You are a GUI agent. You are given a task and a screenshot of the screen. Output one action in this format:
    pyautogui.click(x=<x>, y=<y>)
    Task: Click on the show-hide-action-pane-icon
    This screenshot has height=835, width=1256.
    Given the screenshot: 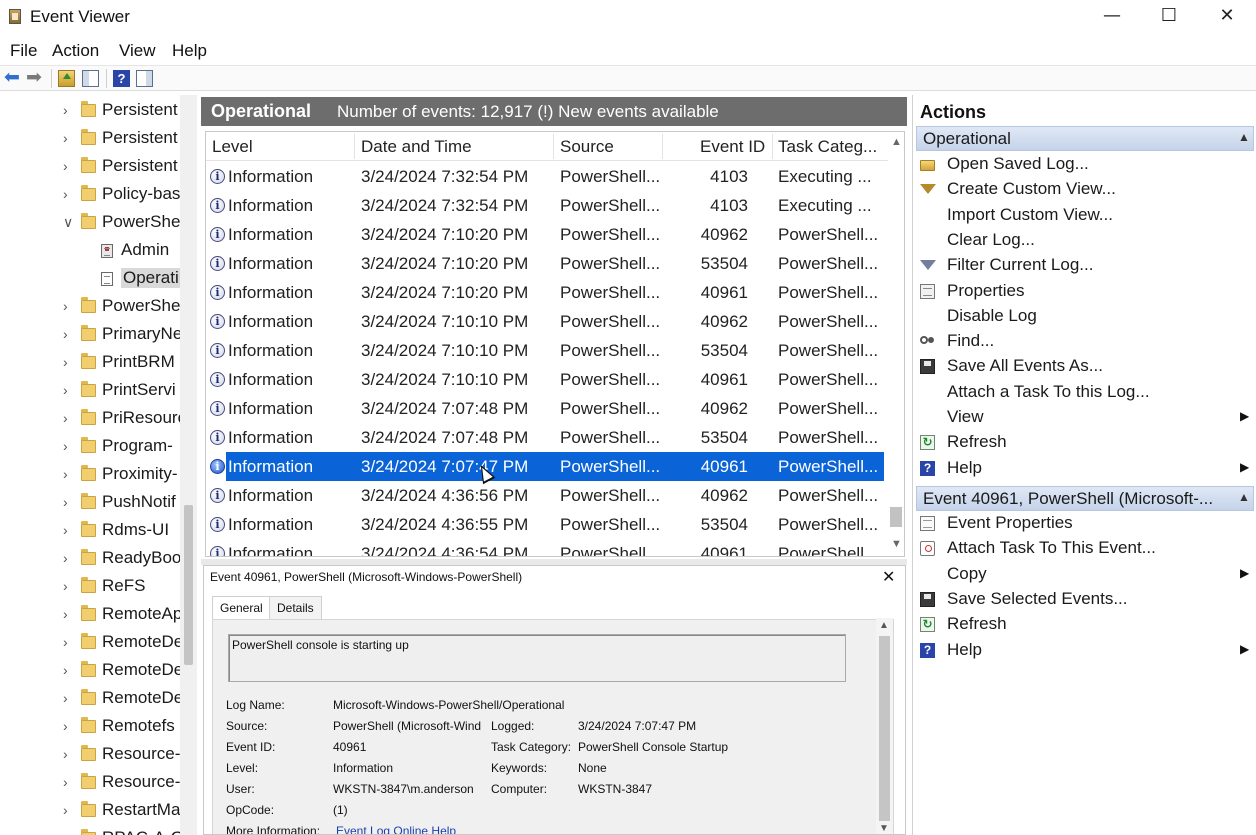 What is the action you would take?
    pyautogui.click(x=144, y=78)
    